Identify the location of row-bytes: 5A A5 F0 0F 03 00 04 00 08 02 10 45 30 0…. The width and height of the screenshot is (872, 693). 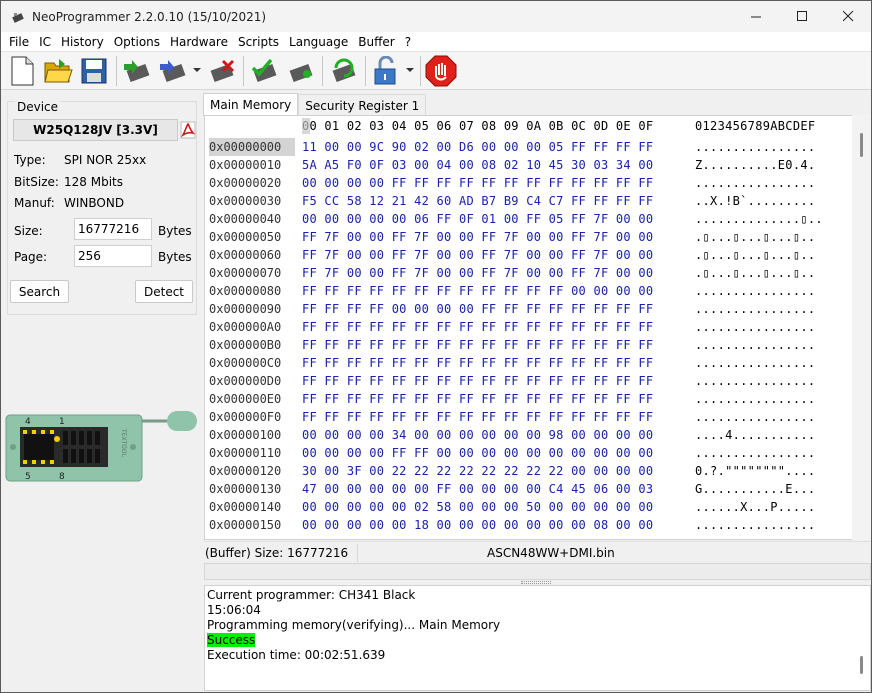
(477, 165).